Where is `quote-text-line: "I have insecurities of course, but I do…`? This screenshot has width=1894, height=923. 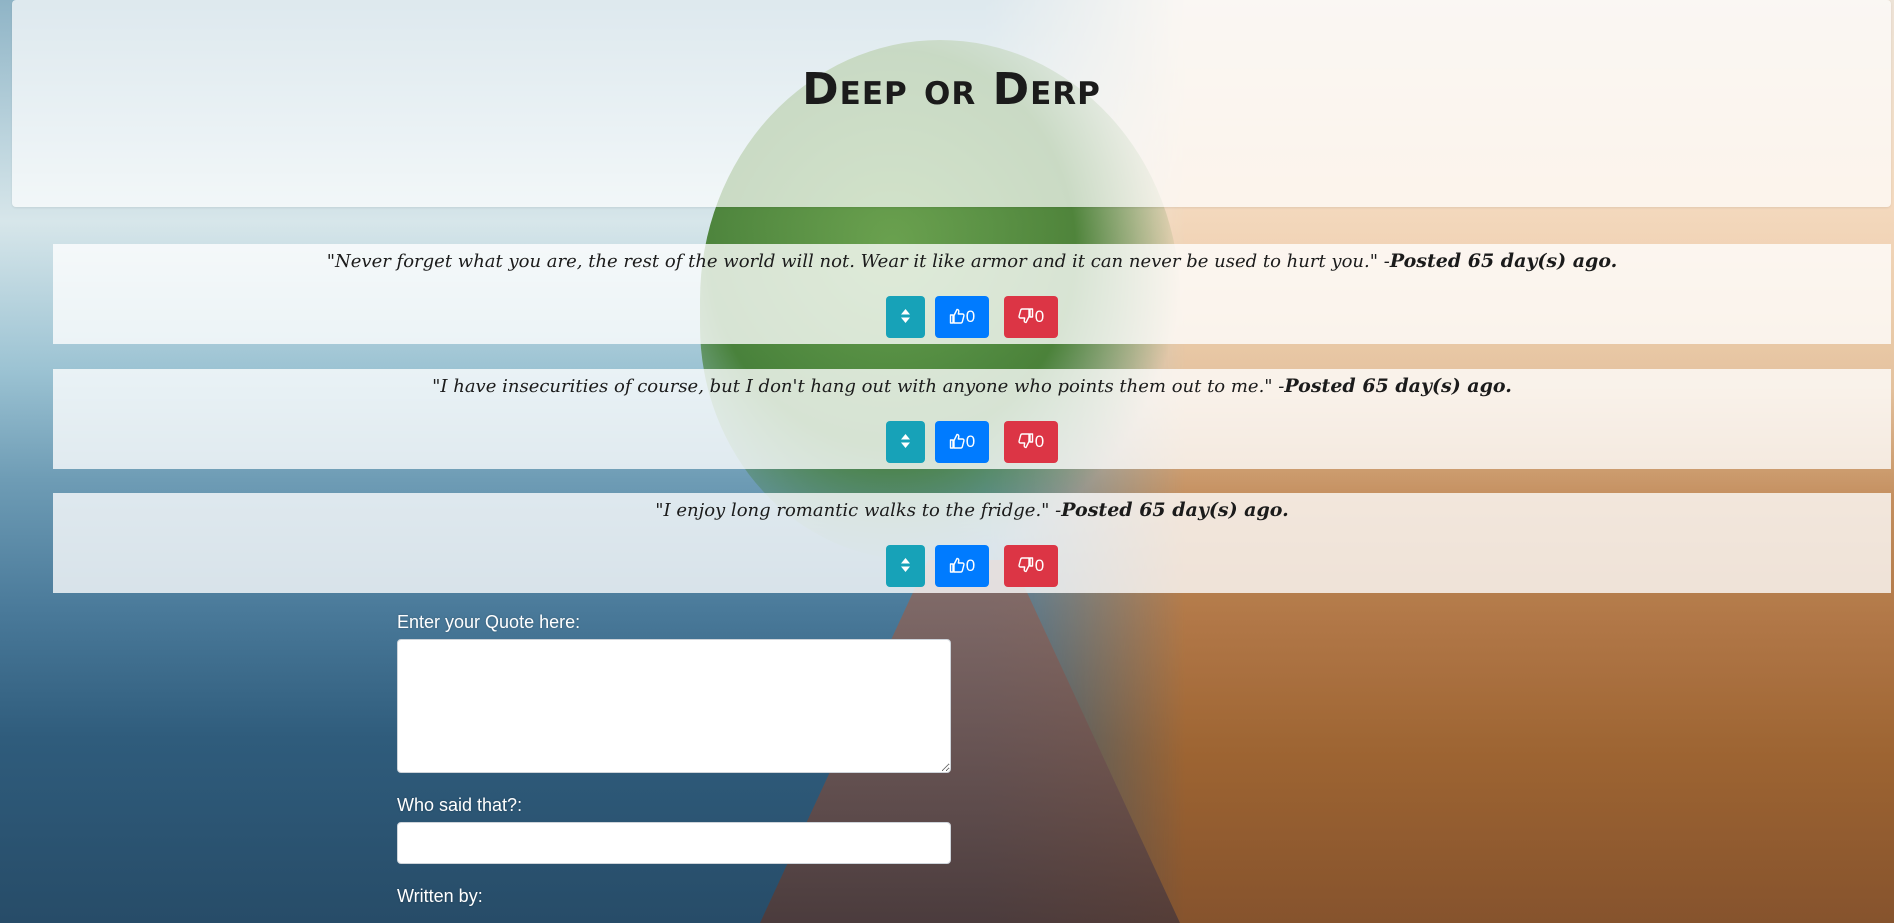 quote-text-line: "I have insecurities of course, but I do… is located at coordinates (972, 386).